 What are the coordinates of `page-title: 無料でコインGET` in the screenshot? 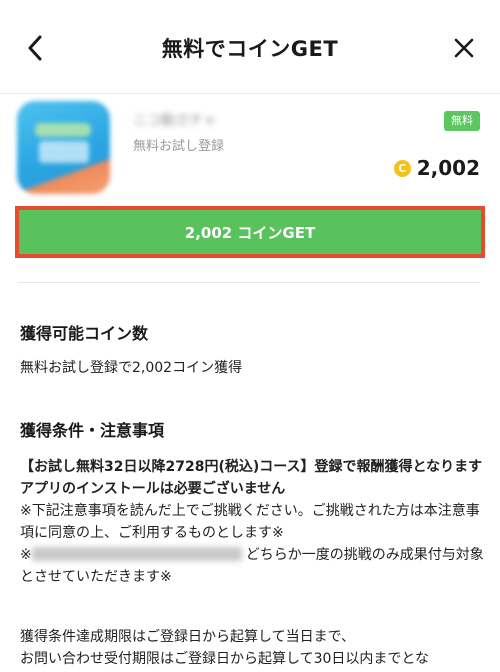 It's located at (250, 49).